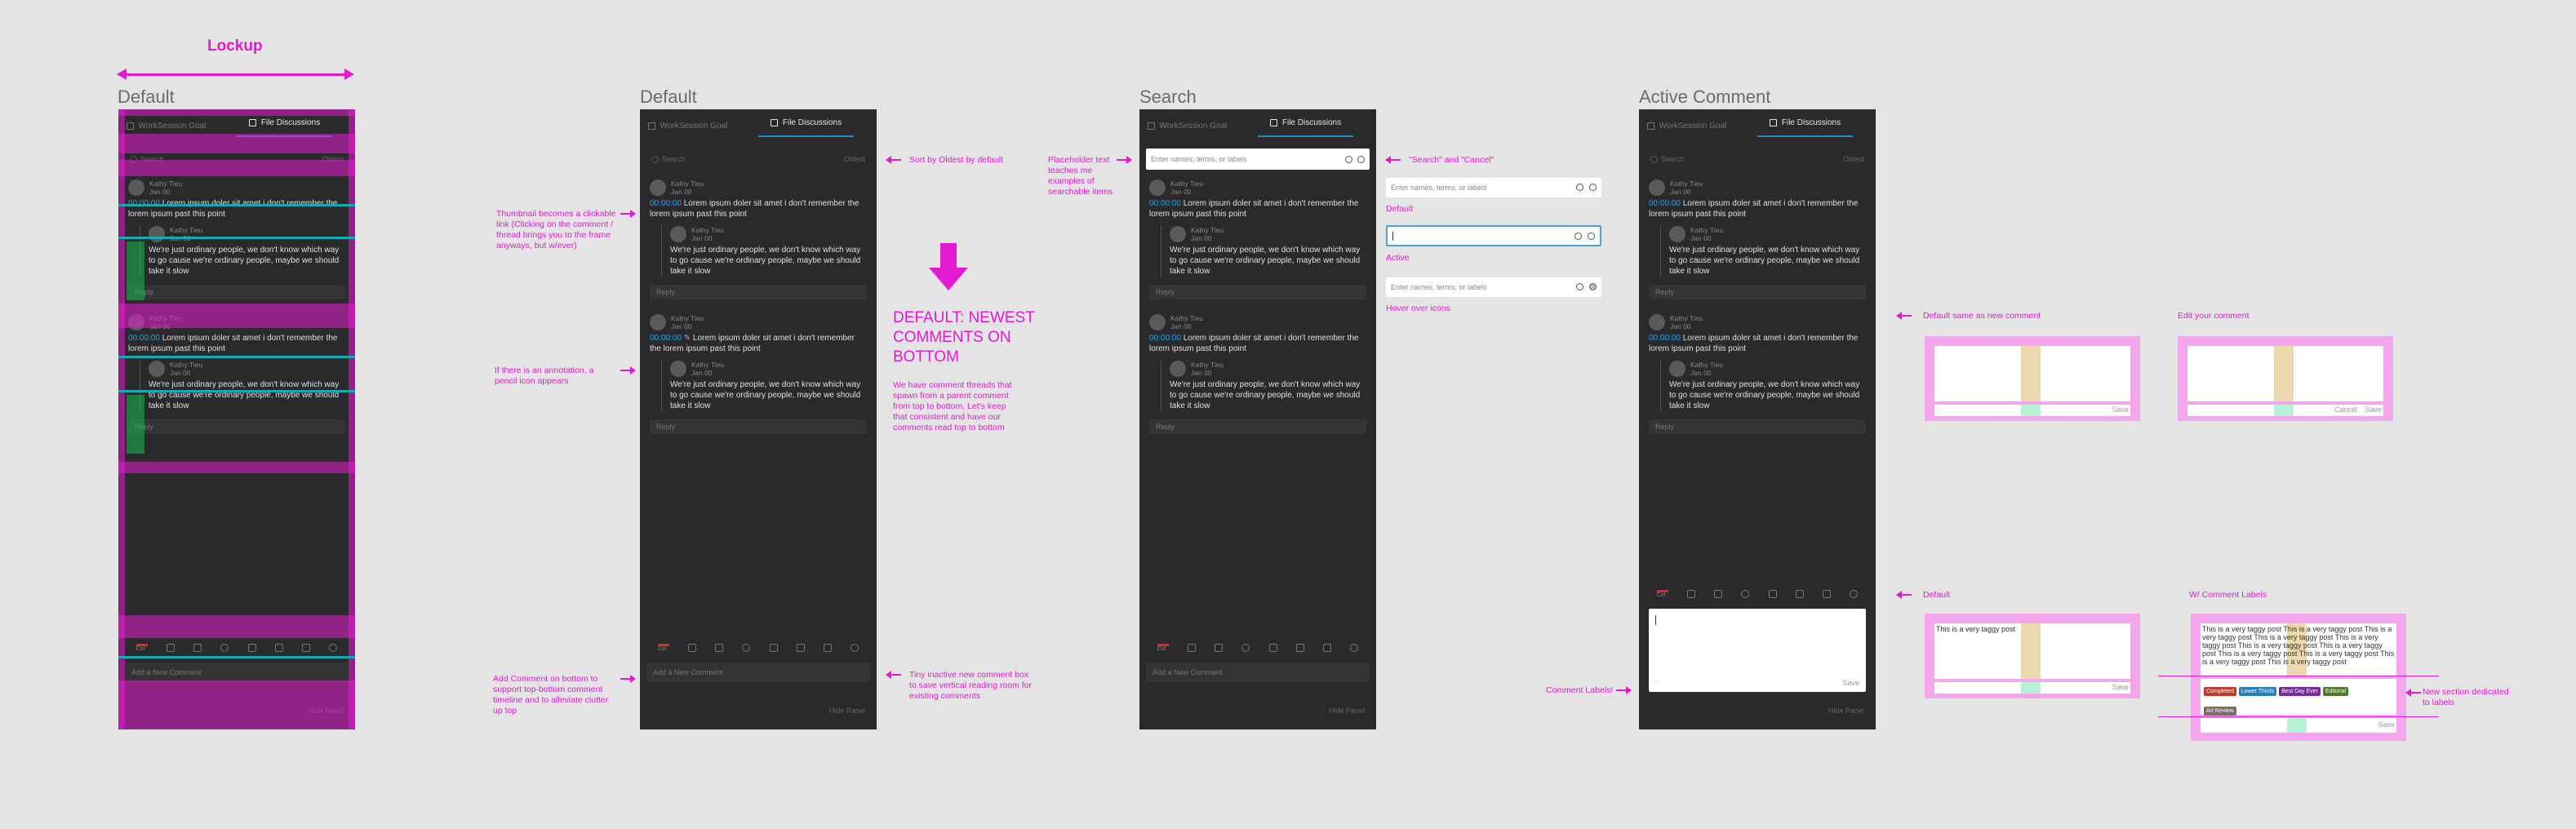  I want to click on search-input: Enter names, terms, or labels, so click(1258, 159).